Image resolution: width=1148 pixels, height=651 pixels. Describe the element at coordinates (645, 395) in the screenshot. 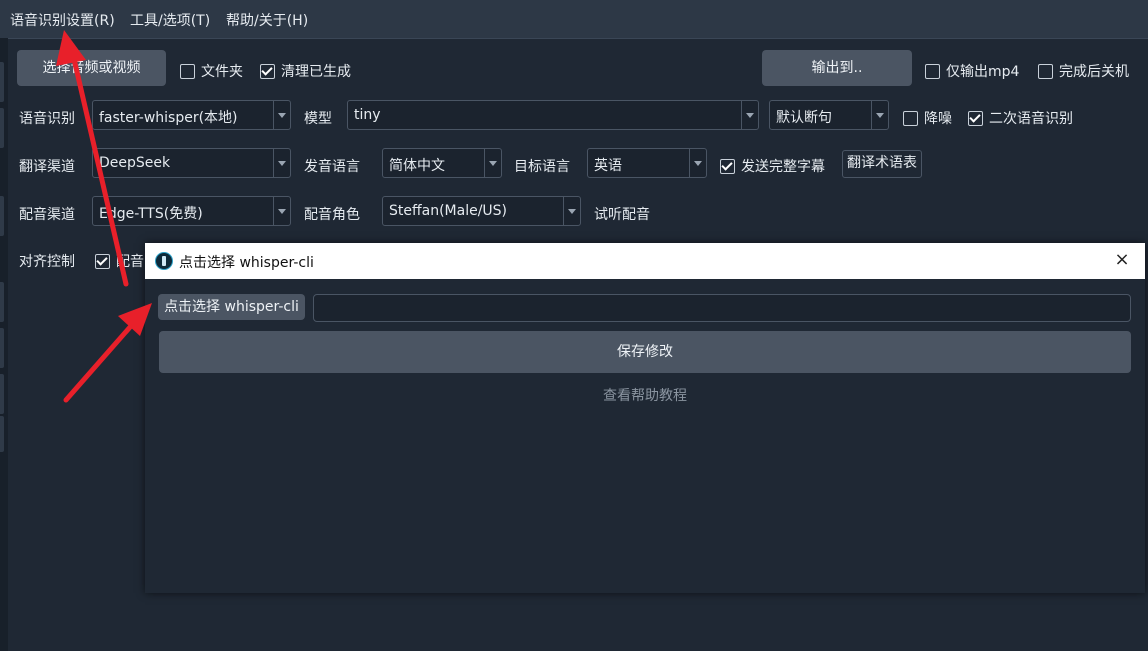

I see `help-tutorial-link: 查看帮助教程` at that location.